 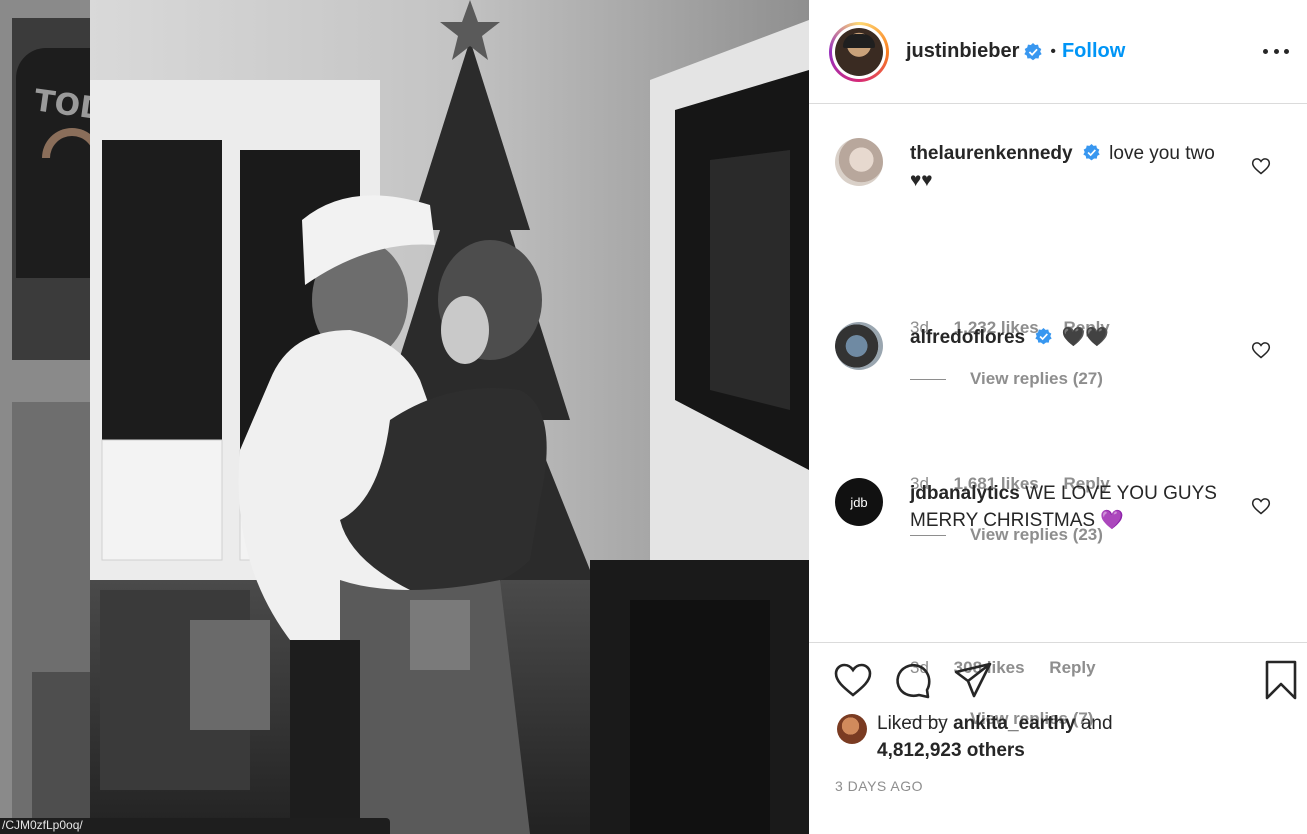 What do you see at coordinates (1276, 51) in the screenshot?
I see `more-options-icon` at bounding box center [1276, 51].